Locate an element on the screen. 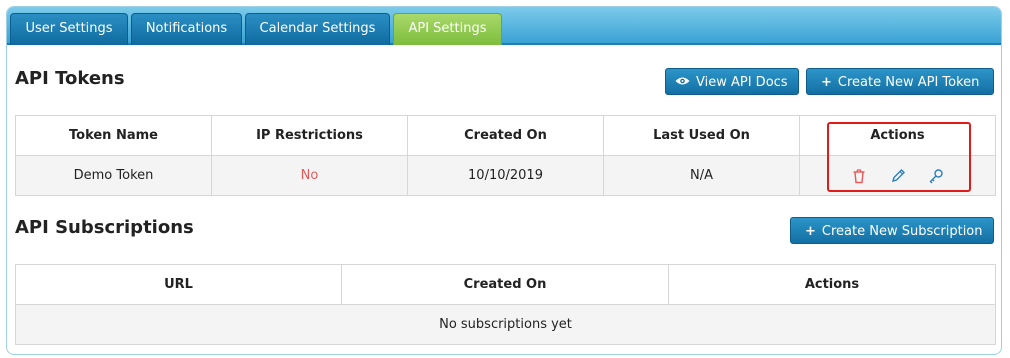 The height and width of the screenshot is (358, 1010). api-subscriptions-title: API Subscriptions is located at coordinates (104, 227).